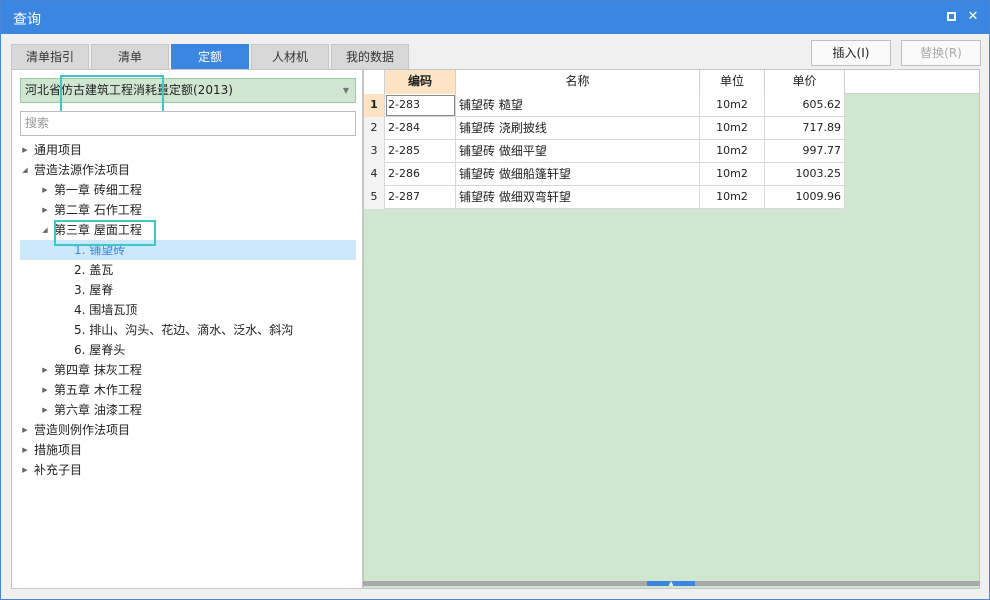  I want to click on table-row: 2 2-284 铺望砖 浇刷披线 10m2 717.89, so click(604, 128).